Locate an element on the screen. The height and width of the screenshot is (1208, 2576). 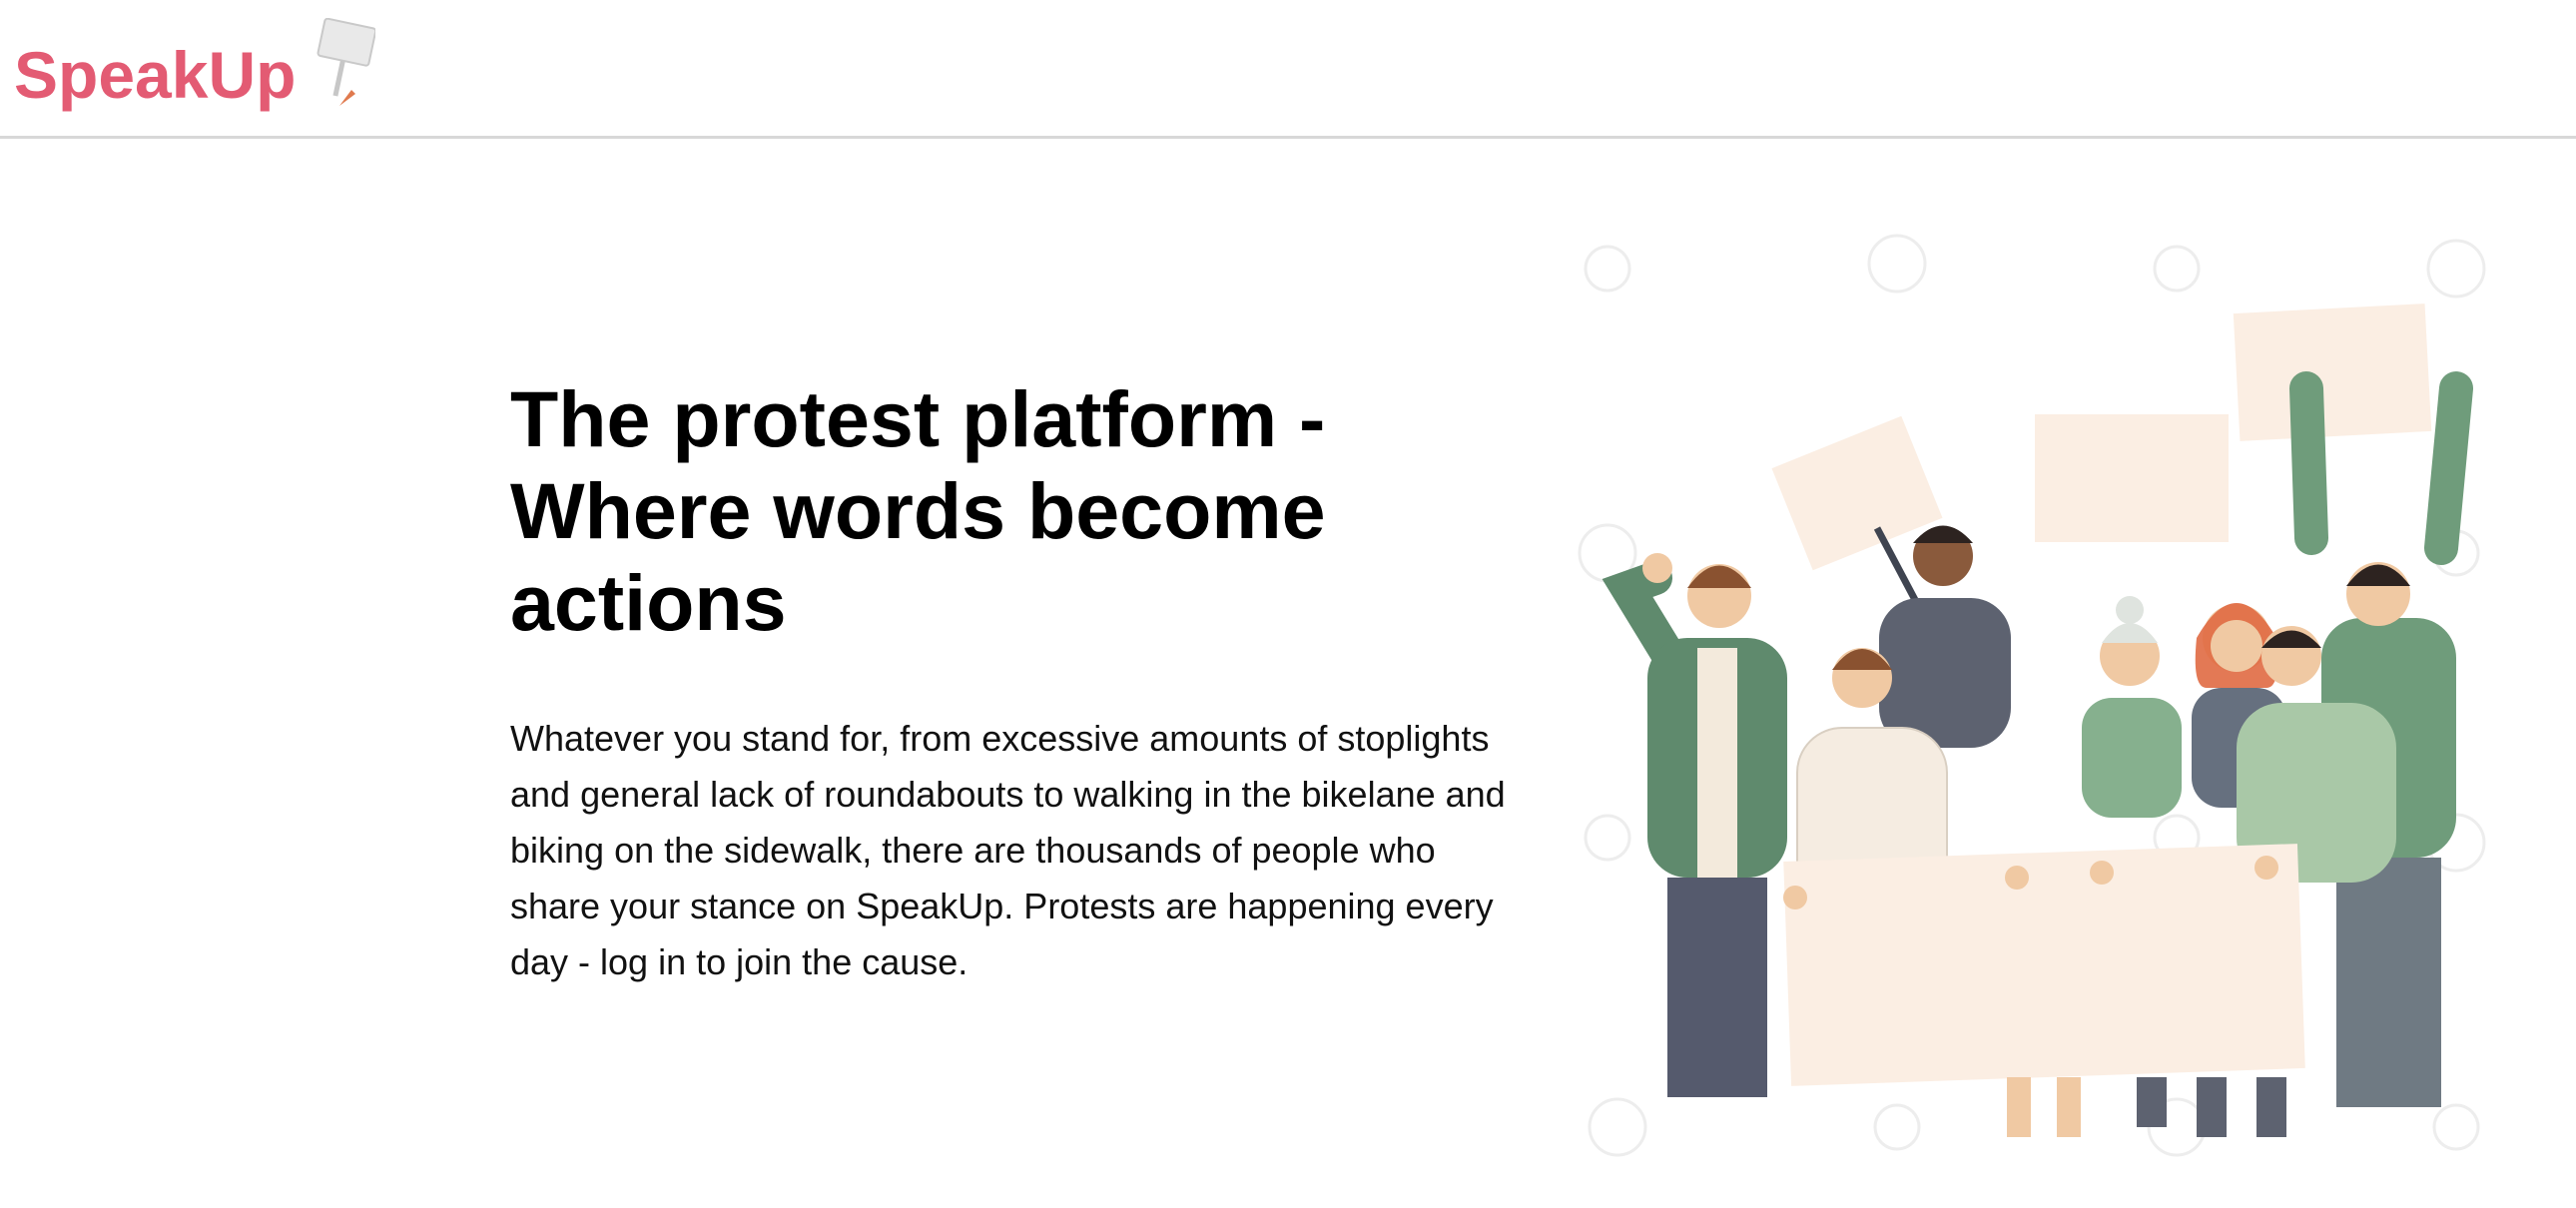
logo-home-link: SpeakUp is located at coordinates (195, 66).